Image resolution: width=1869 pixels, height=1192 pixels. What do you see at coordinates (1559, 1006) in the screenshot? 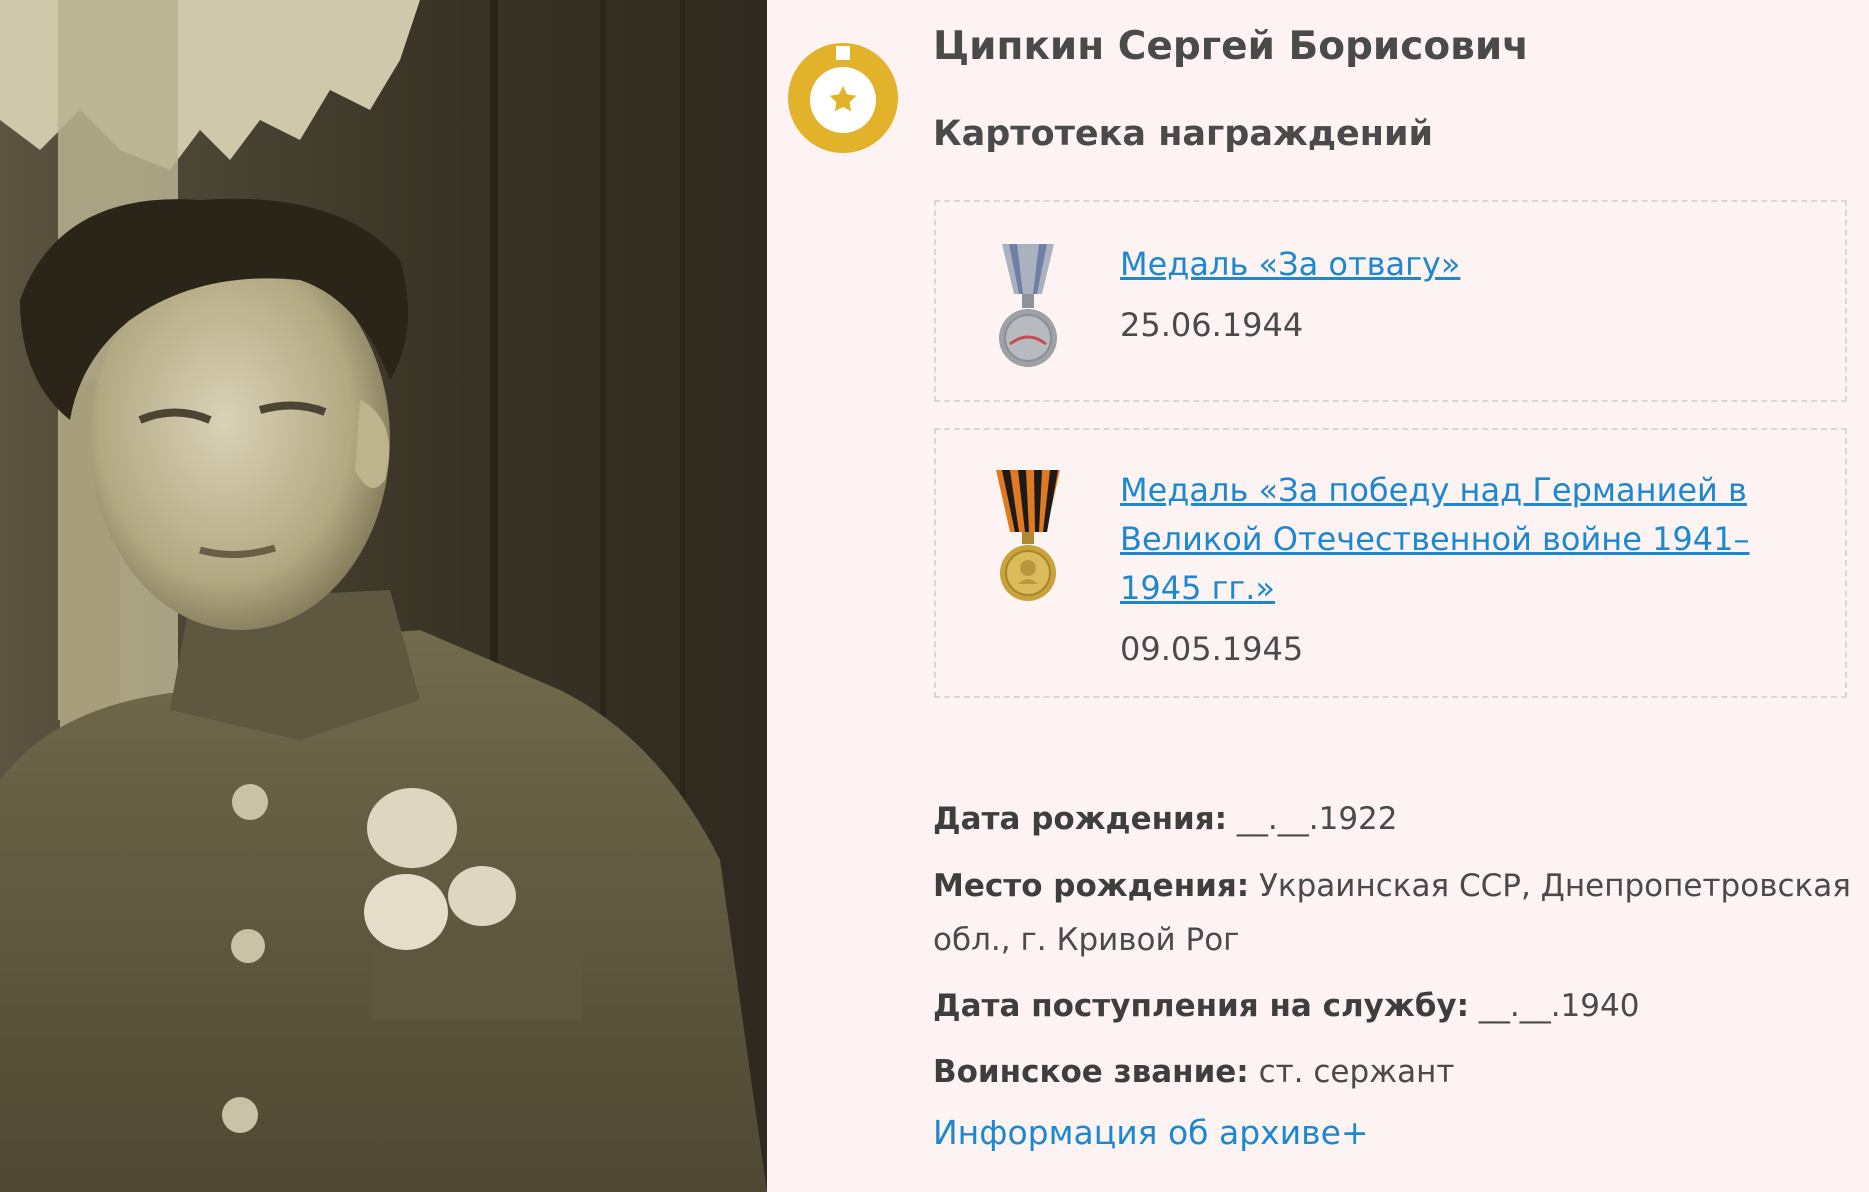
I see `service-date-value: __.__.1940` at bounding box center [1559, 1006].